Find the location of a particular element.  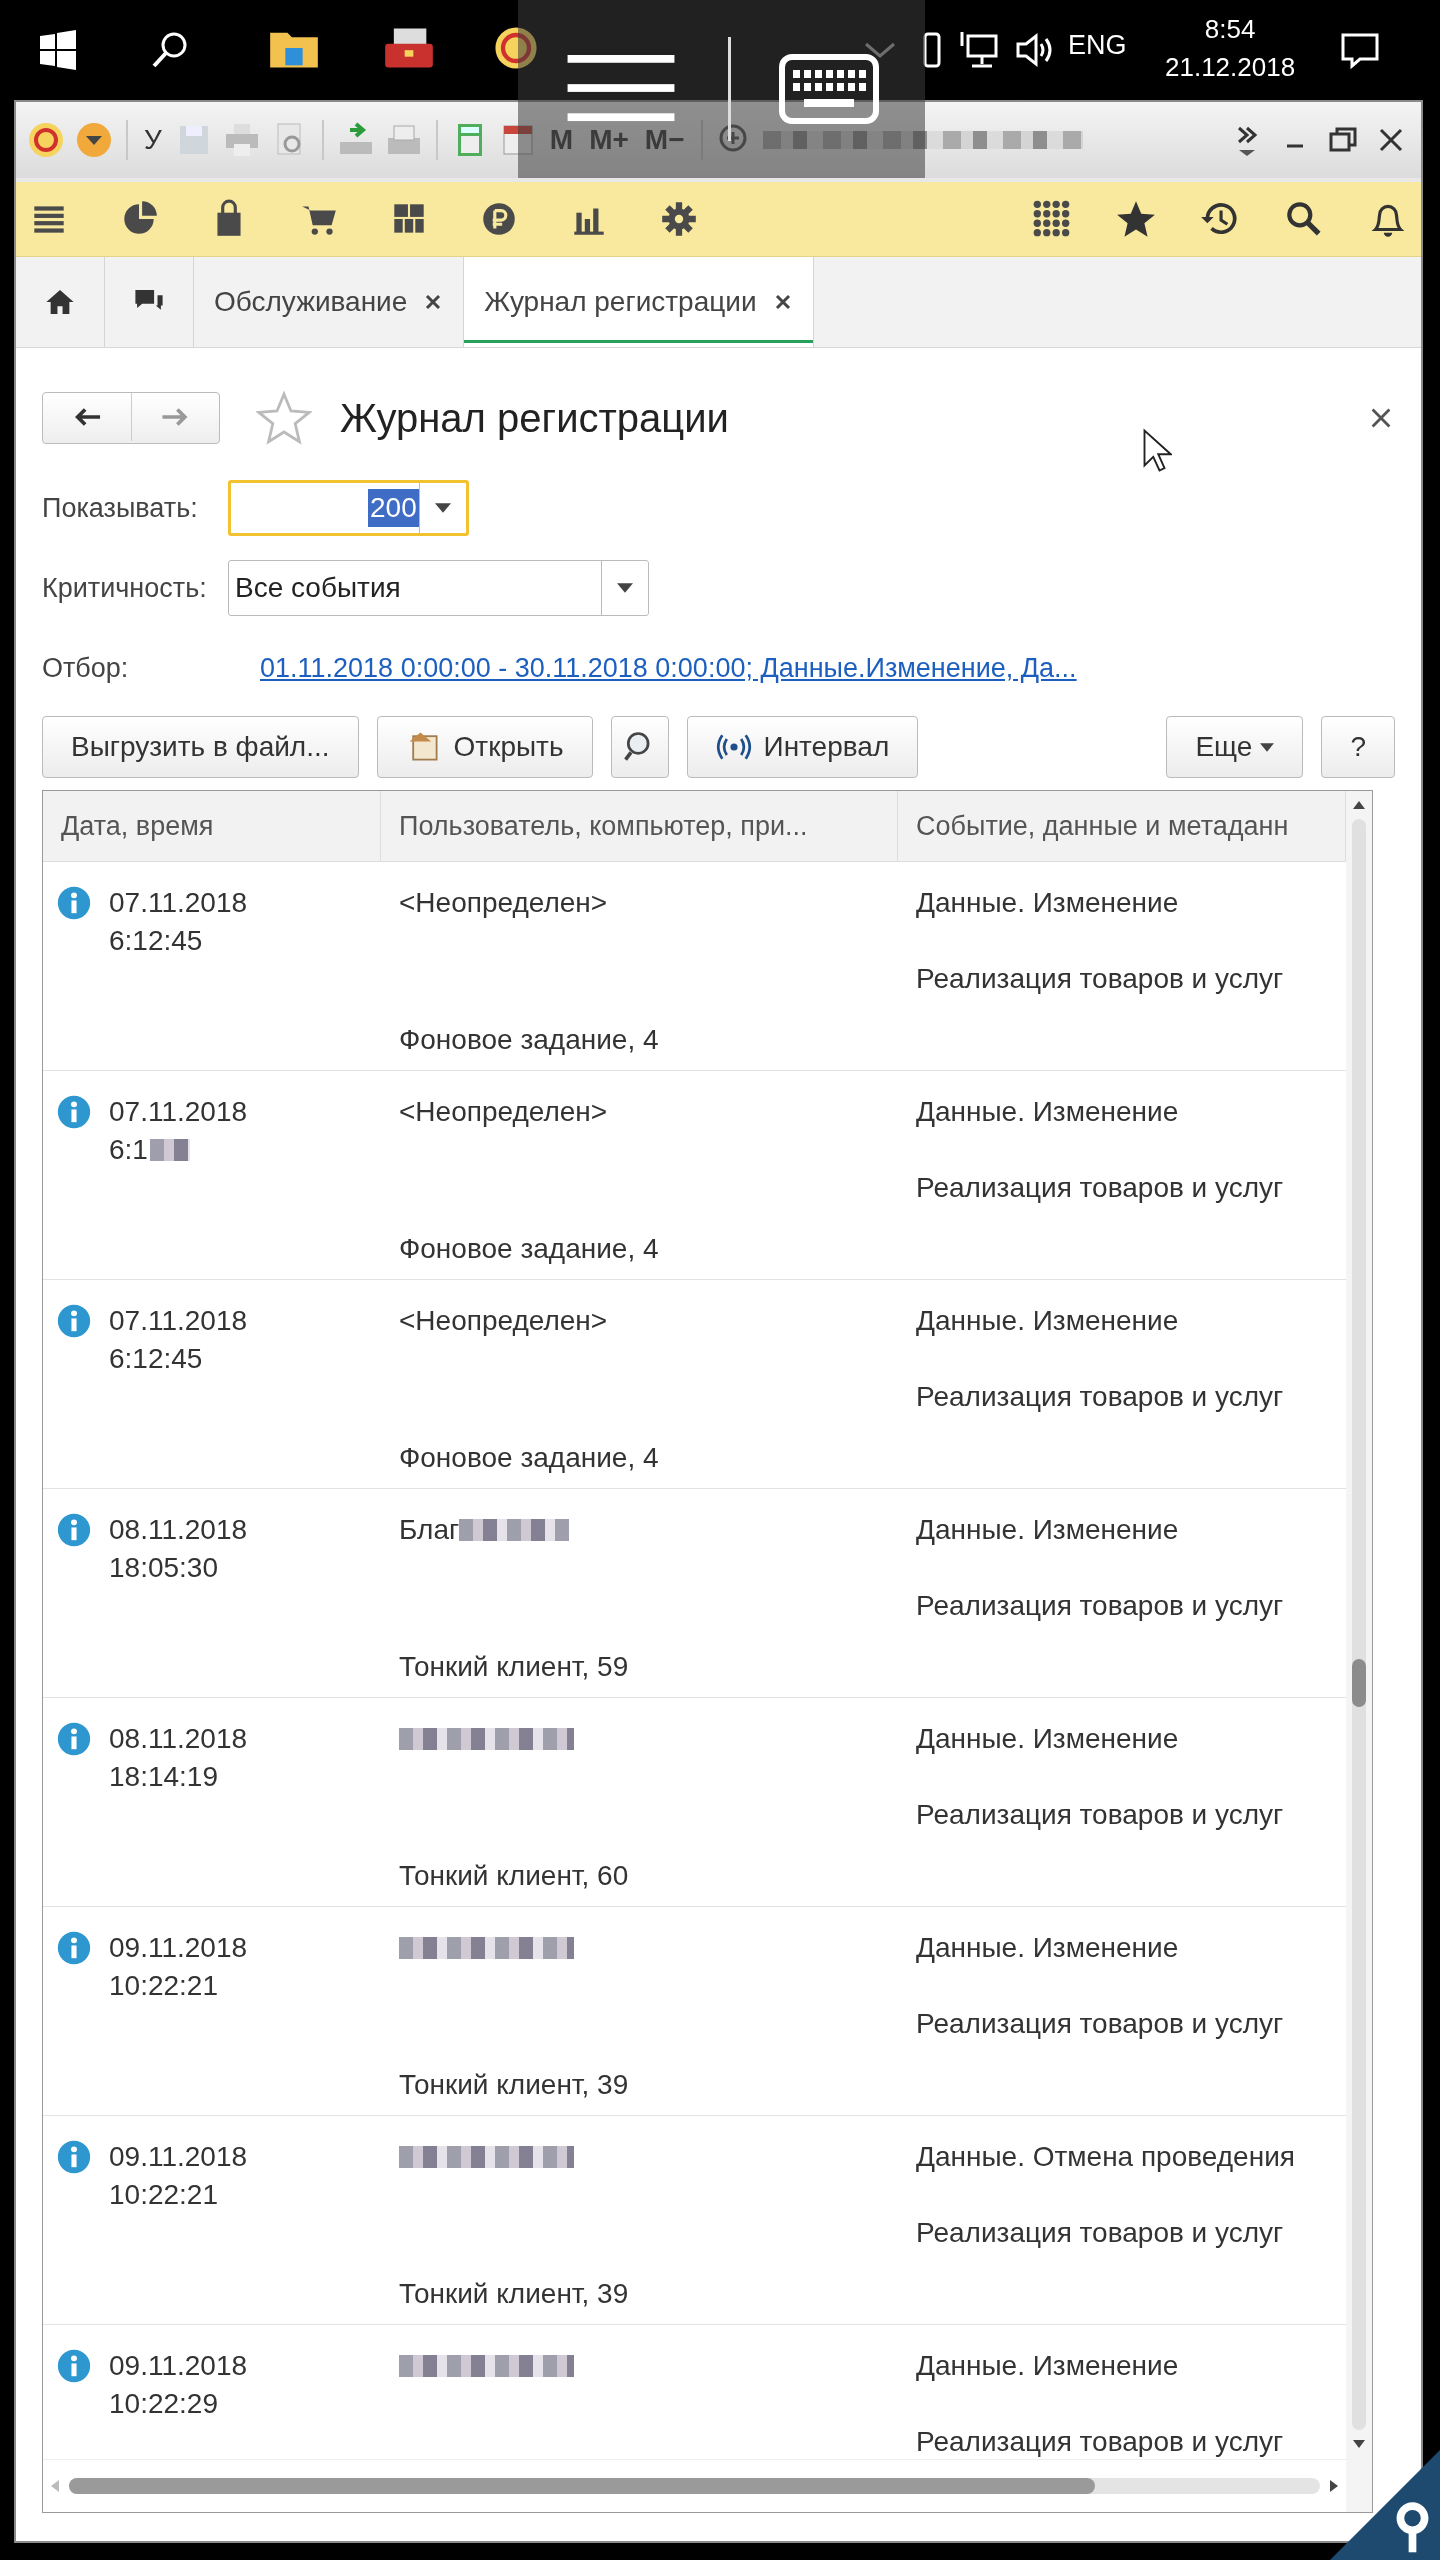

dropdown-icon is located at coordinates (94, 140).